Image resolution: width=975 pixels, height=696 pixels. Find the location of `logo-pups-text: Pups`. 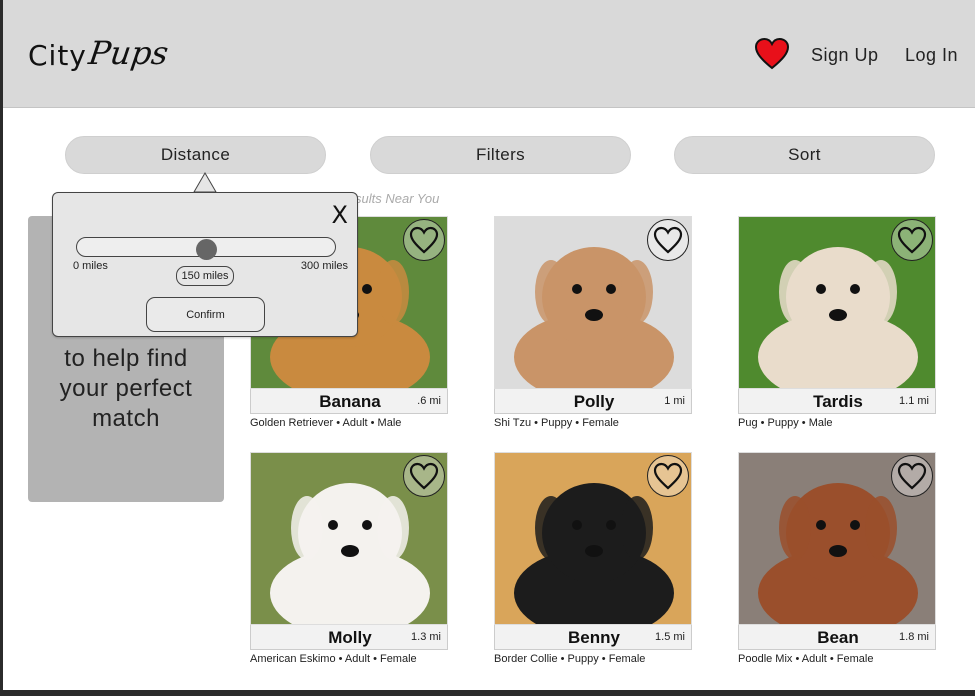

logo-pups-text: Pups is located at coordinates (128, 53).